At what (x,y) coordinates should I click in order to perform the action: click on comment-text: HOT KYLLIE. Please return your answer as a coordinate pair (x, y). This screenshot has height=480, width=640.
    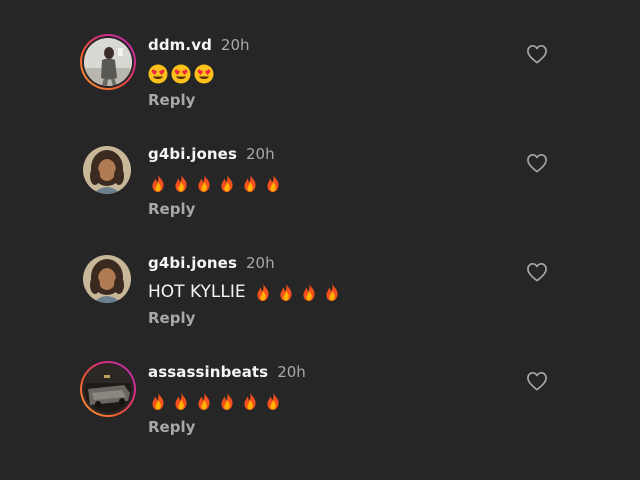
    Looking at the image, I should click on (197, 292).